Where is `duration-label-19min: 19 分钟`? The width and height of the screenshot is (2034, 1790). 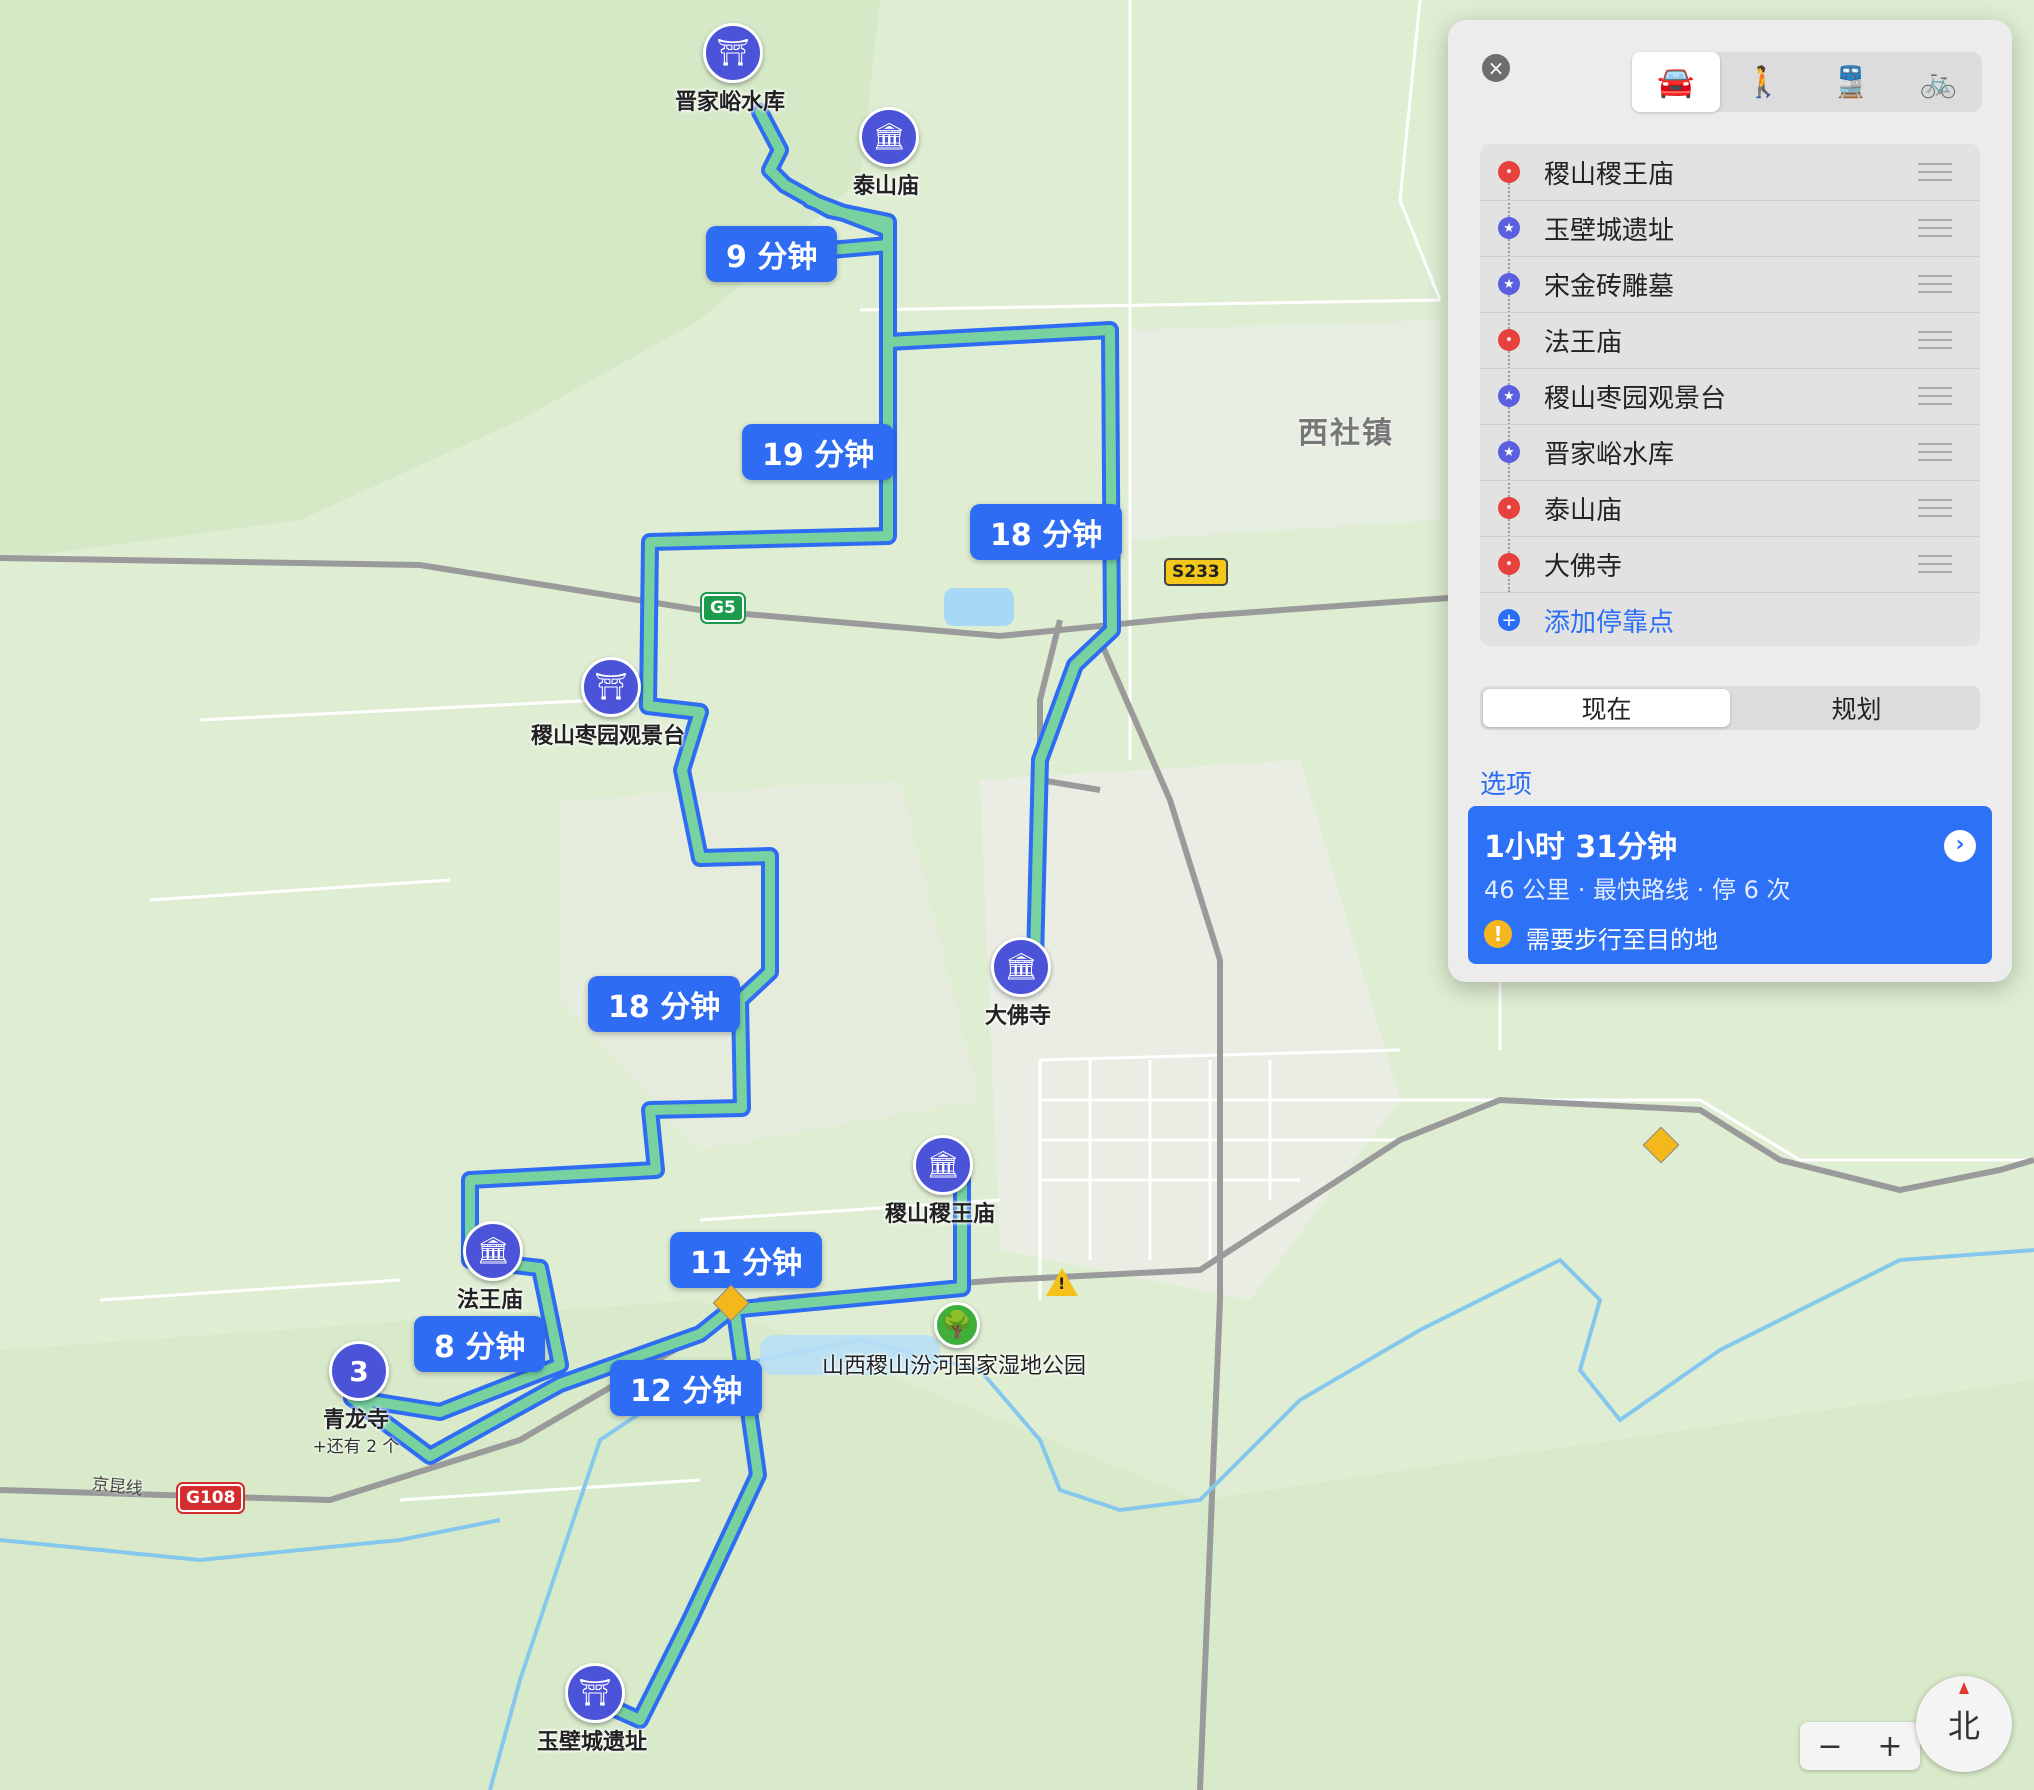 duration-label-19min: 19 分钟 is located at coordinates (818, 452).